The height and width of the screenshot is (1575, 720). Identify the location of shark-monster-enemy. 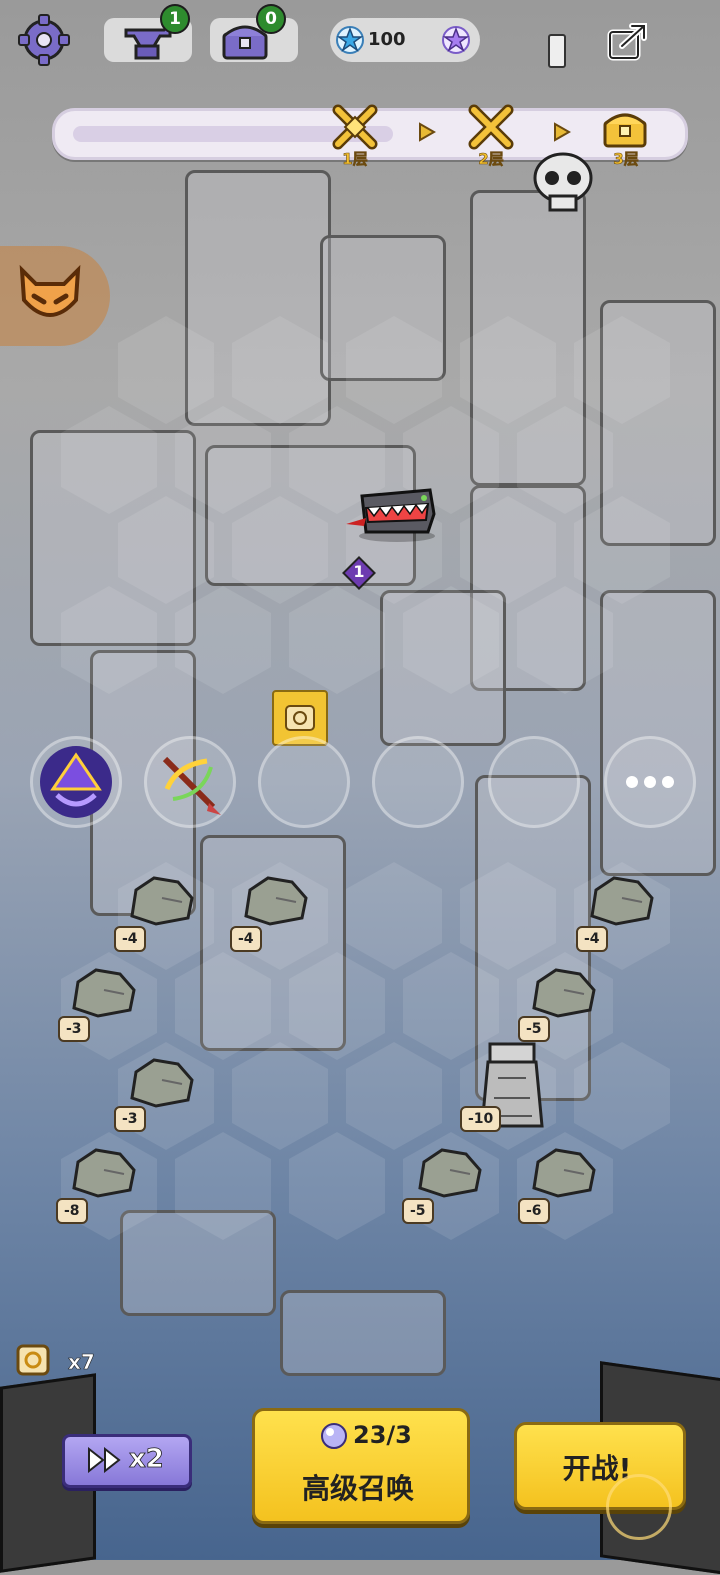
(392, 514).